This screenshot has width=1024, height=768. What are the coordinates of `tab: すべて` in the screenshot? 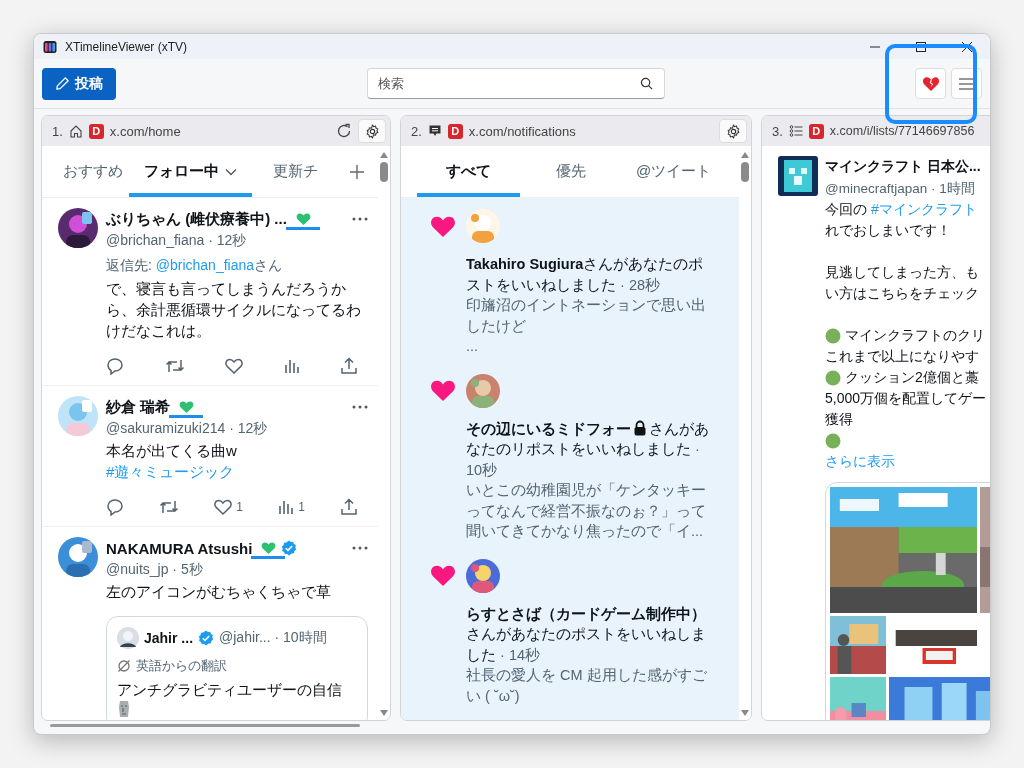 It's located at (468, 171).